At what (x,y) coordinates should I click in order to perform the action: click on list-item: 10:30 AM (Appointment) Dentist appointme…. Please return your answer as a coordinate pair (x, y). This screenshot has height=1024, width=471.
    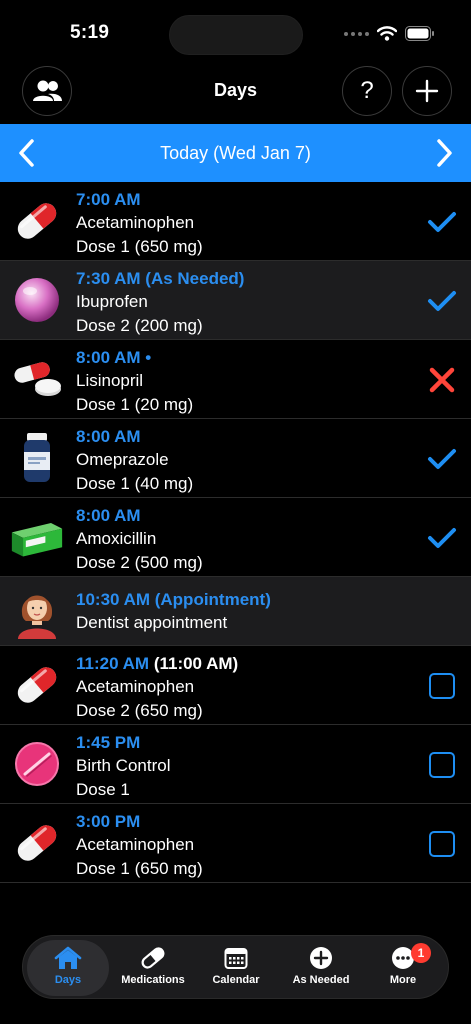
    Looking at the image, I should click on (235, 611).